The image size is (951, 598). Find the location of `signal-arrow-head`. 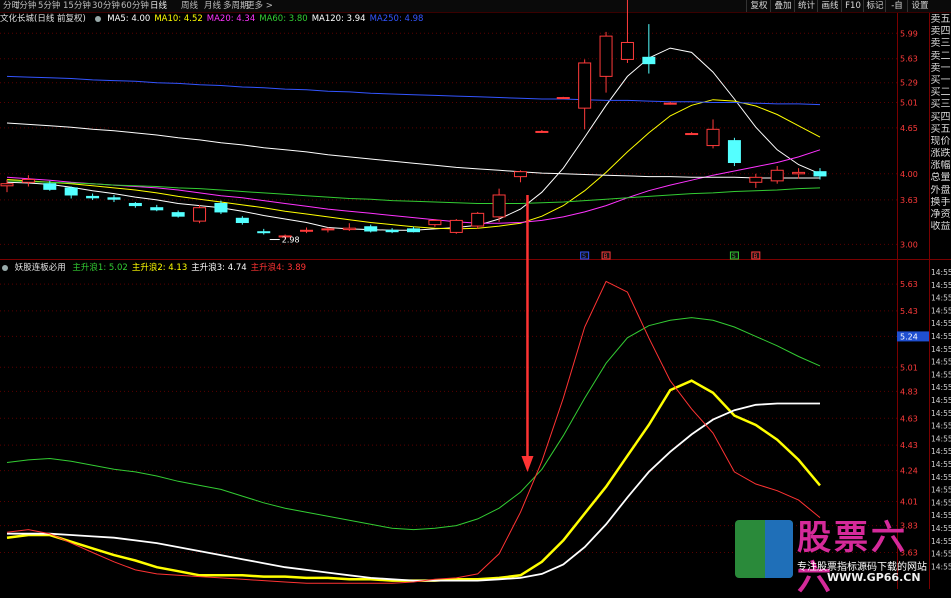

signal-arrow-head is located at coordinates (527, 464).